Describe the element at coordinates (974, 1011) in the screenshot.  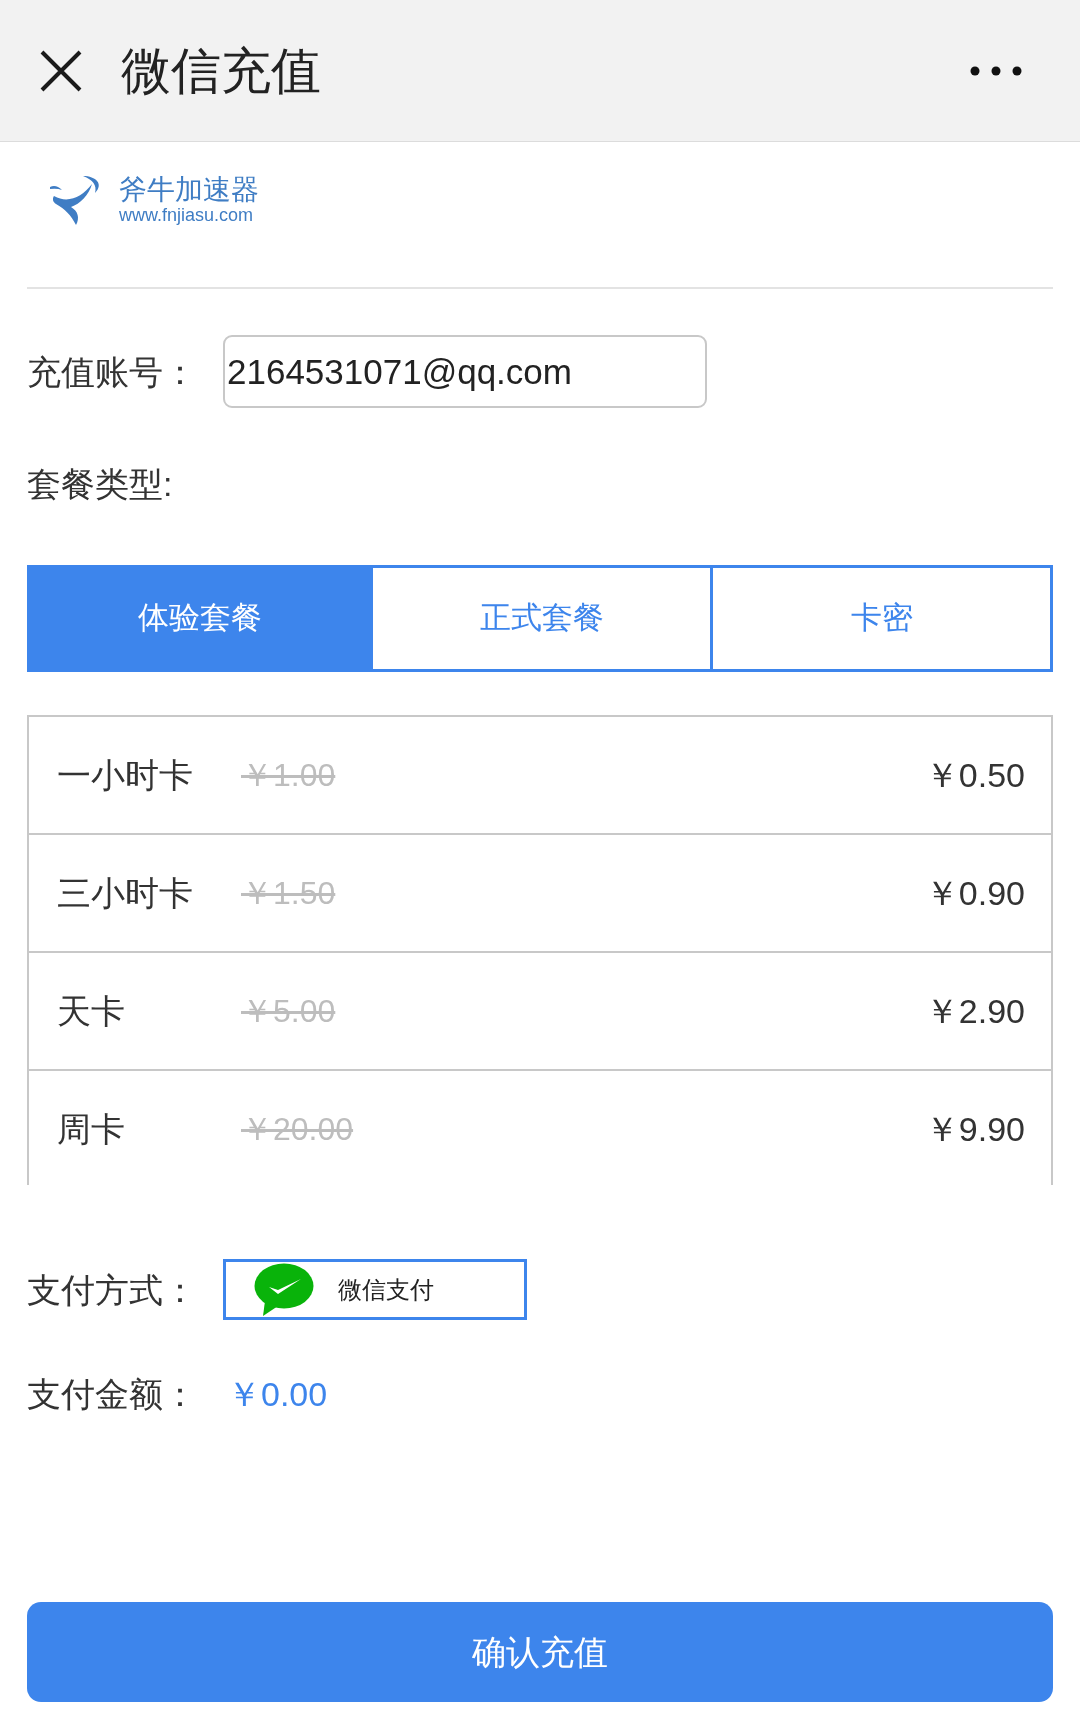
I see `package-price: ￥2.90` at that location.